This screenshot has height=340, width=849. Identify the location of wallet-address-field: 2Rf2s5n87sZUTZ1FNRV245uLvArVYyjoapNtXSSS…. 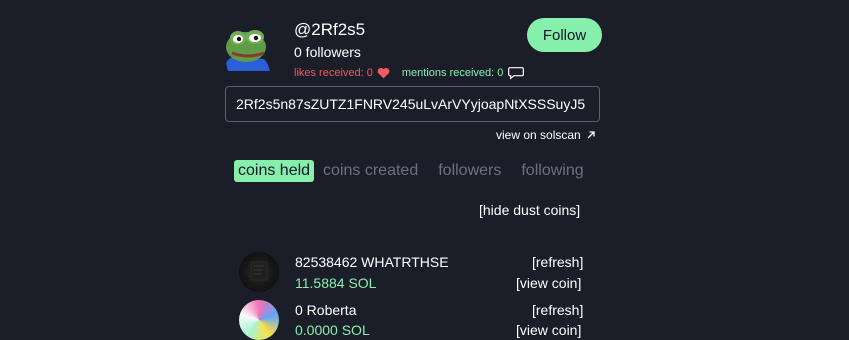
(412, 104).